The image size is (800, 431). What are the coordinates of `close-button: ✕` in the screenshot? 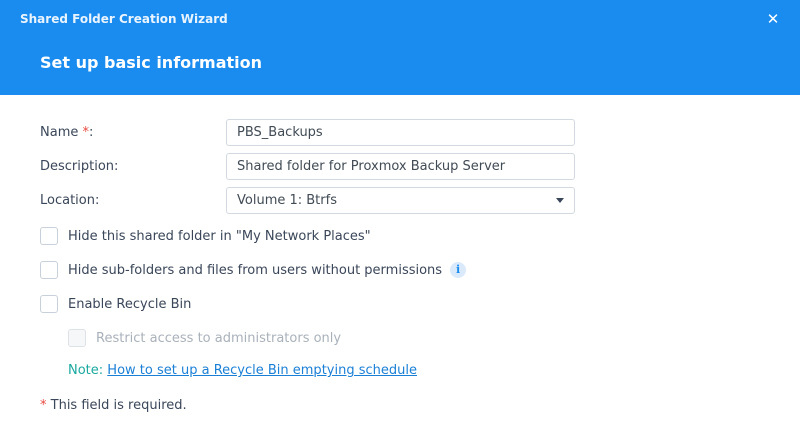 It's located at (773, 19).